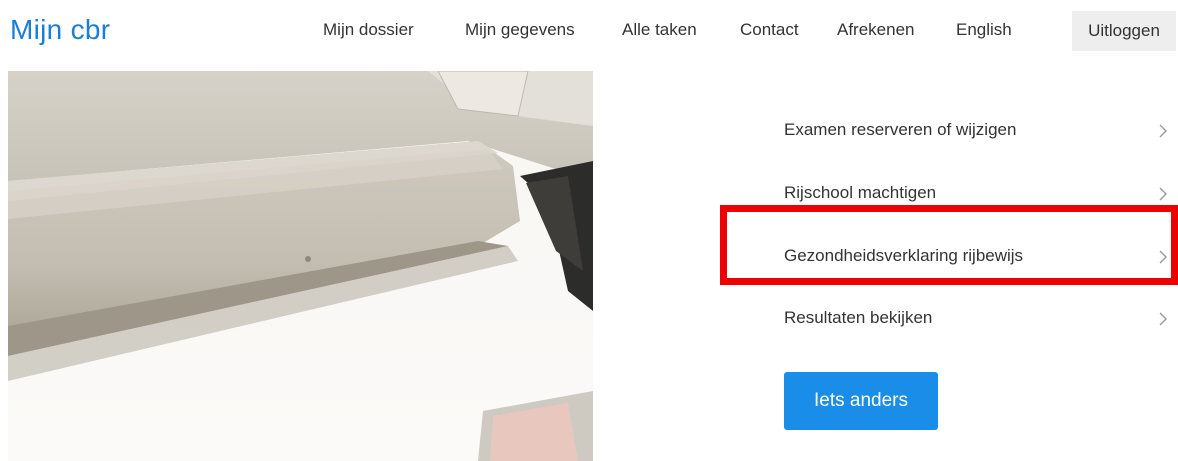  I want to click on nav-item-afrekenen: Afrekenen, so click(876, 30).